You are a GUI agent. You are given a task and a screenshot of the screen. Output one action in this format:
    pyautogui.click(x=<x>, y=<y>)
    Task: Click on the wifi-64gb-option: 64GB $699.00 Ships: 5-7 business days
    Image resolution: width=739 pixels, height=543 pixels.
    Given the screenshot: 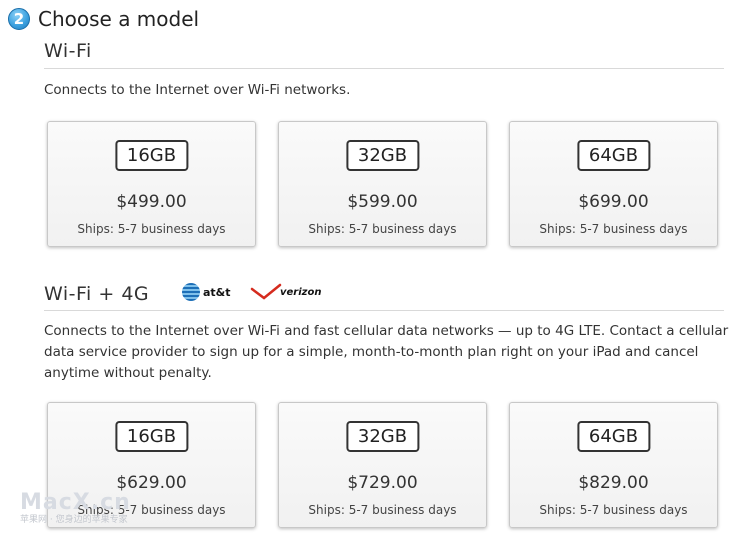 What is the action you would take?
    pyautogui.click(x=613, y=184)
    